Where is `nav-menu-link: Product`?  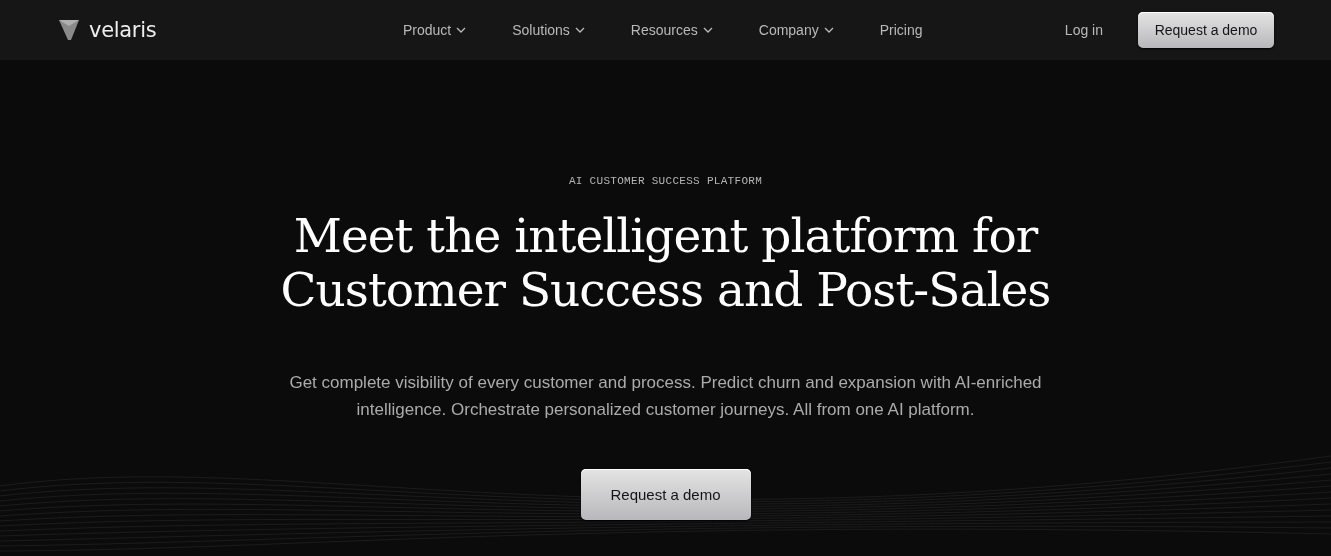
nav-menu-link: Product is located at coordinates (435, 30).